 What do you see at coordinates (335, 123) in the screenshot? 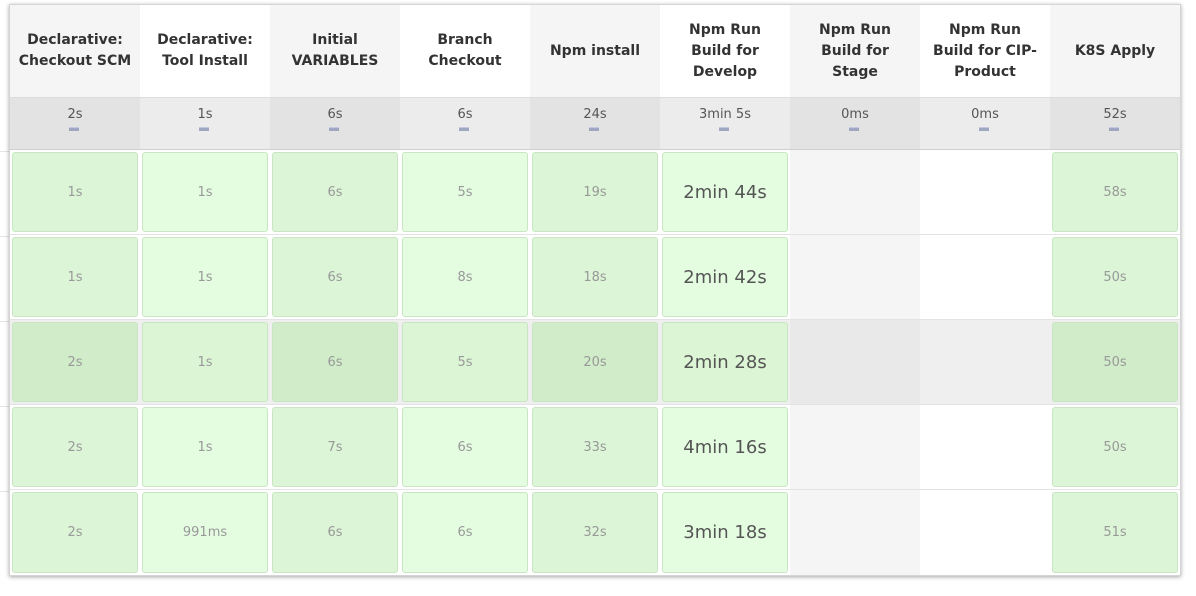
I see `average-time-cell: 6s` at bounding box center [335, 123].